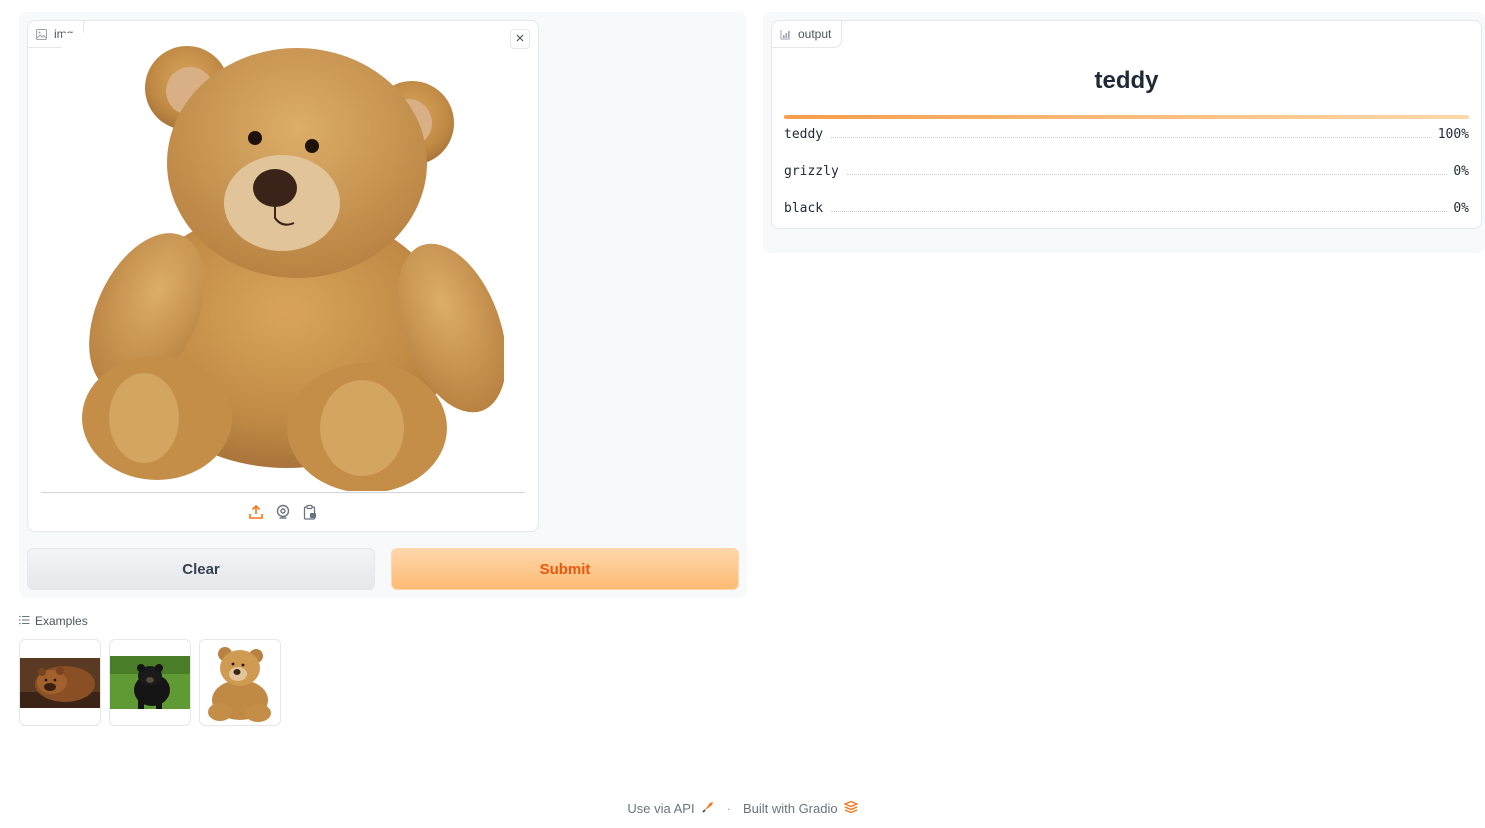 This screenshot has height=828, width=1485. Describe the element at coordinates (565, 569) in the screenshot. I see `submit-button: Submit` at that location.